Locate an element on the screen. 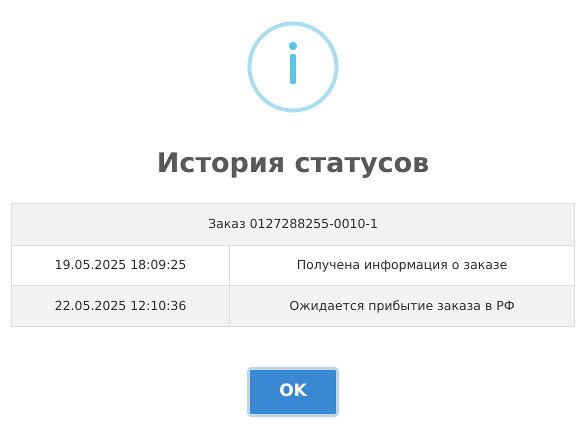 This screenshot has height=429, width=586. table-cell-text: Получена информация о заказе is located at coordinates (402, 265).